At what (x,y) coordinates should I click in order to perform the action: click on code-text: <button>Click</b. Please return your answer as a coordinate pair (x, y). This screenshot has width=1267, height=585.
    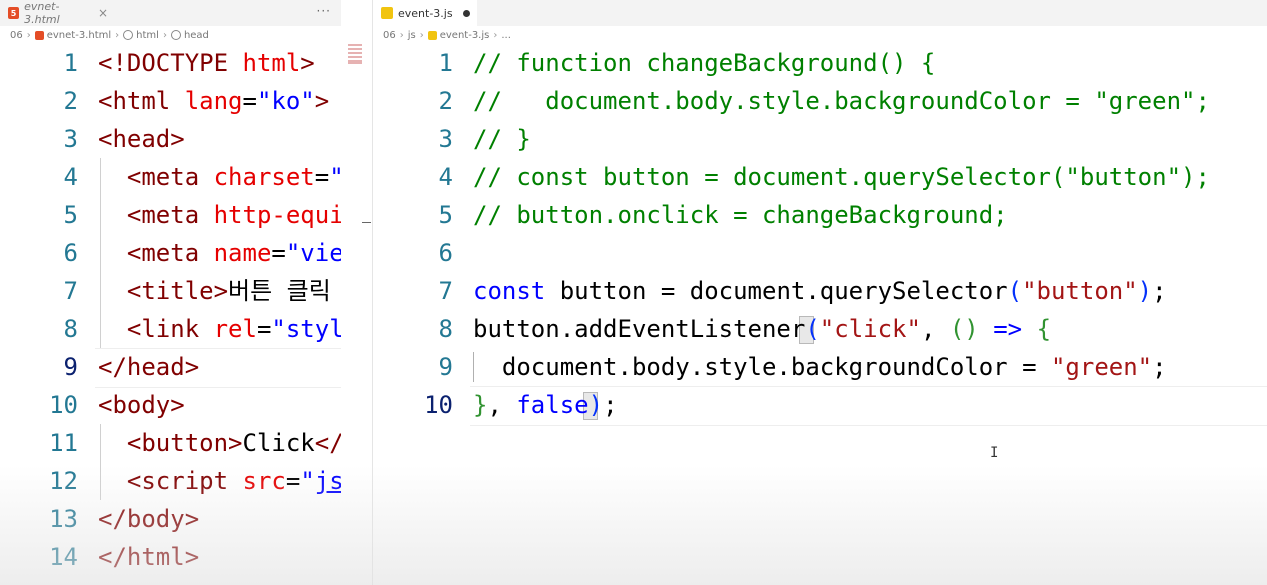
    Looking at the image, I should click on (219, 443).